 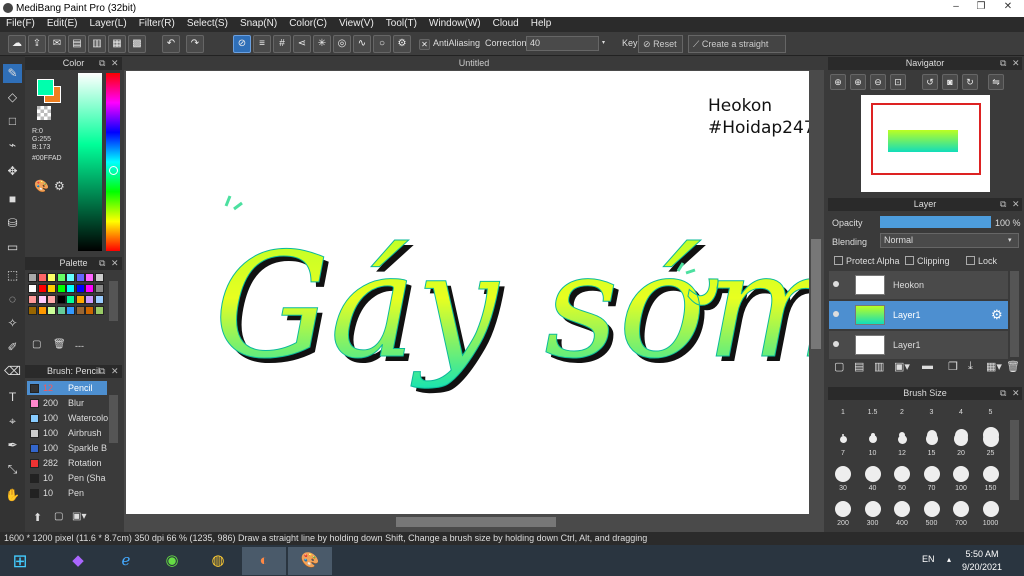 What do you see at coordinates (20, 23) in the screenshot?
I see `menu-file: File(F)` at bounding box center [20, 23].